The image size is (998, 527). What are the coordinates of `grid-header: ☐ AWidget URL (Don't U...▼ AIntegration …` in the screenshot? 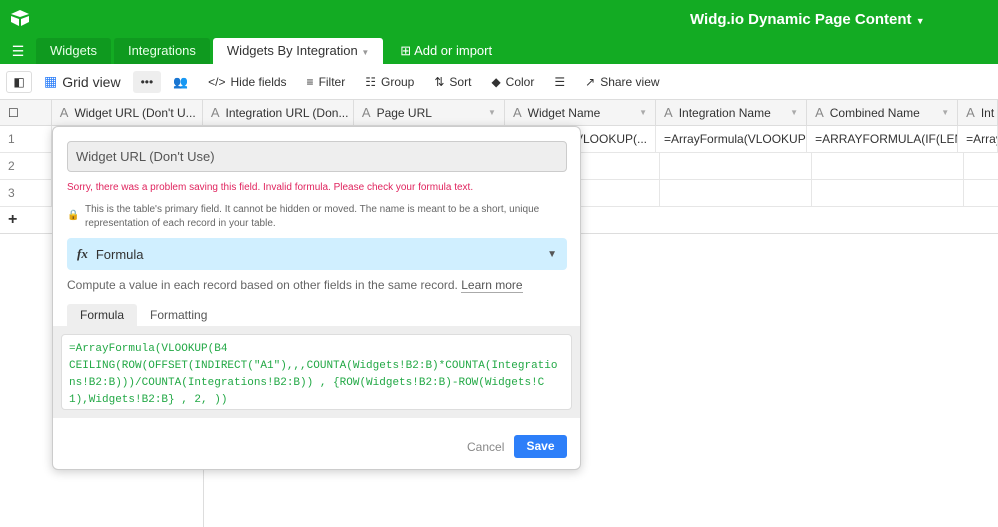 It's located at (499, 113).